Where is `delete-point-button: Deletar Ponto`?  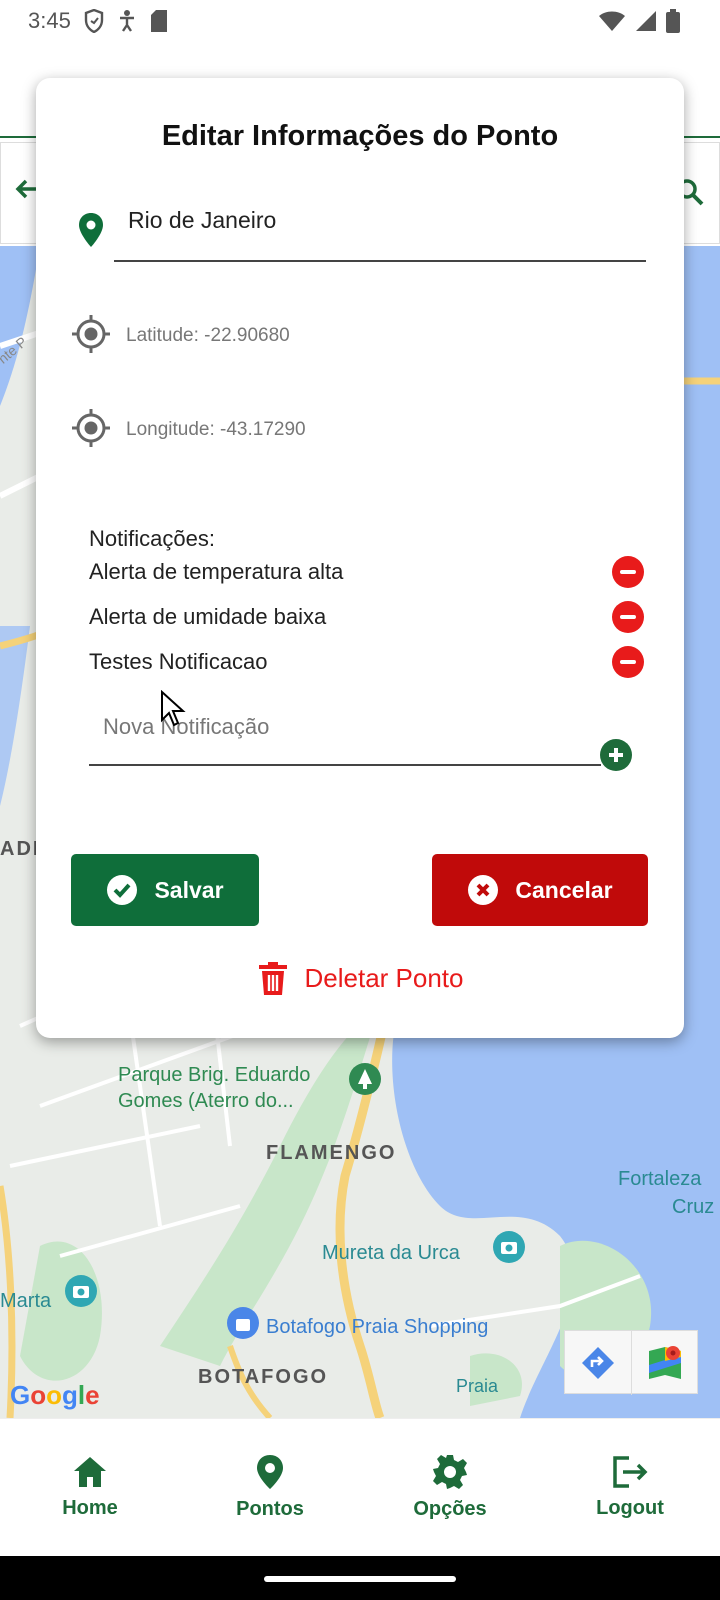
delete-point-button: Deletar Ponto is located at coordinates (360, 978).